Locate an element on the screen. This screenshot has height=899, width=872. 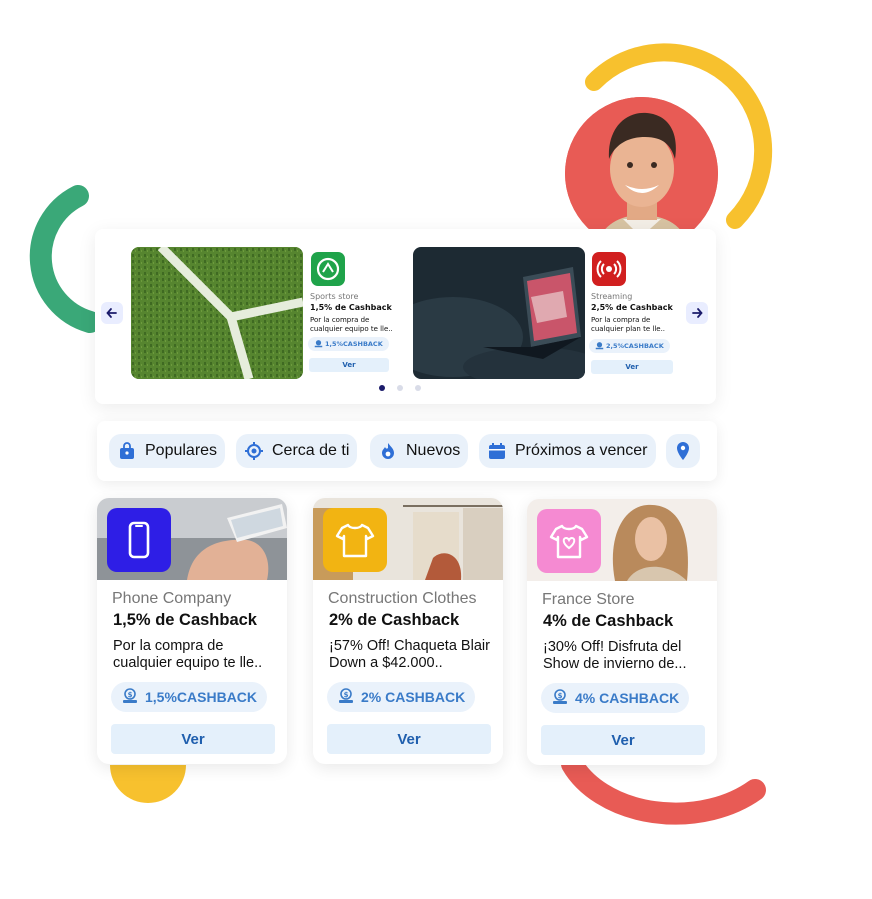
map-pin-button is located at coordinates (683, 451).